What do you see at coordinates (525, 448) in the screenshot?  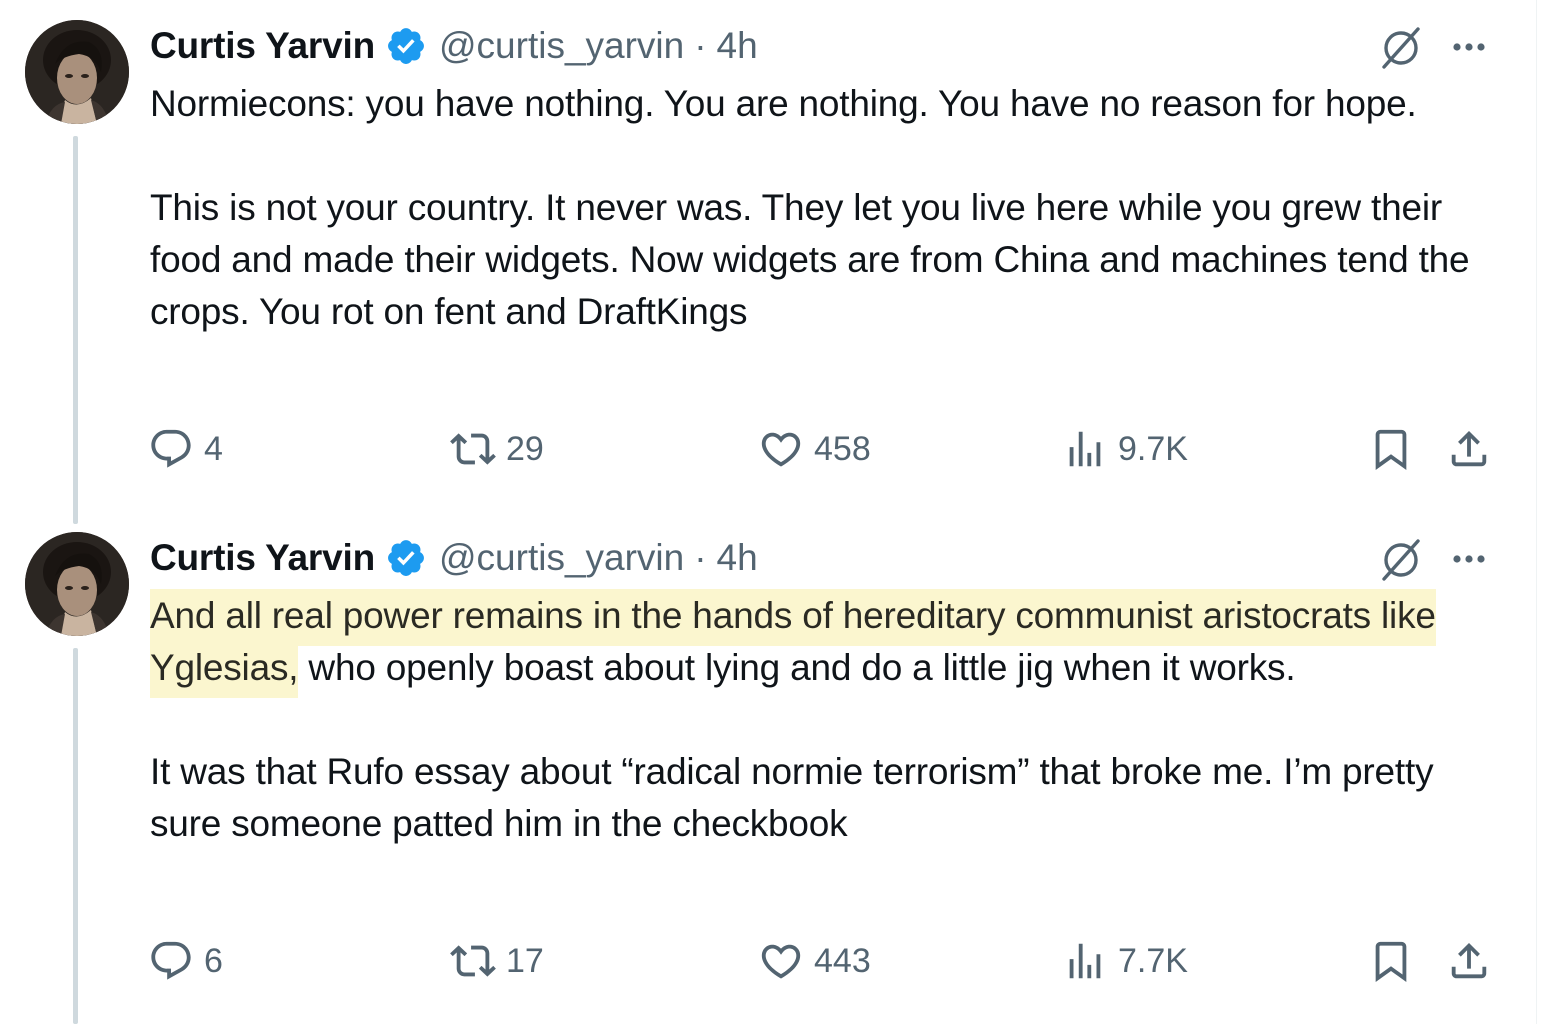 I see `repost-count: 29` at bounding box center [525, 448].